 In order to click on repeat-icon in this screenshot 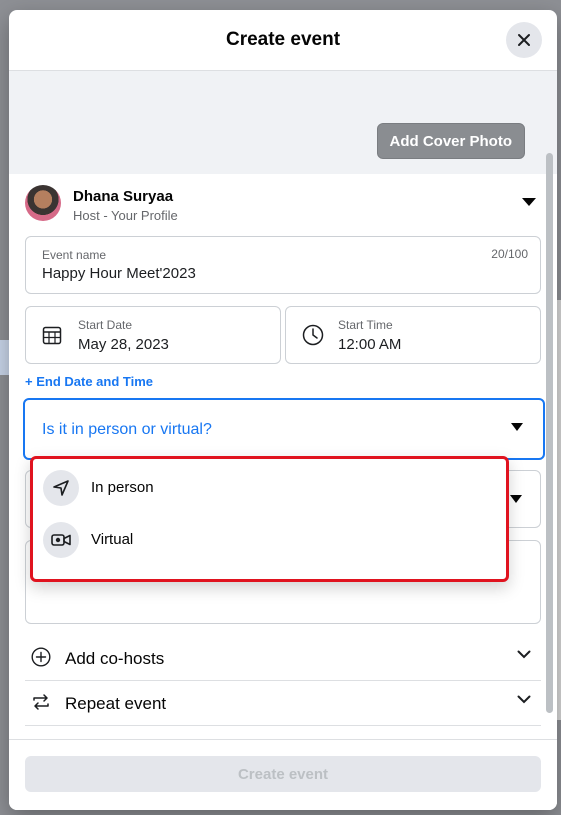, I will do `click(41, 702)`.